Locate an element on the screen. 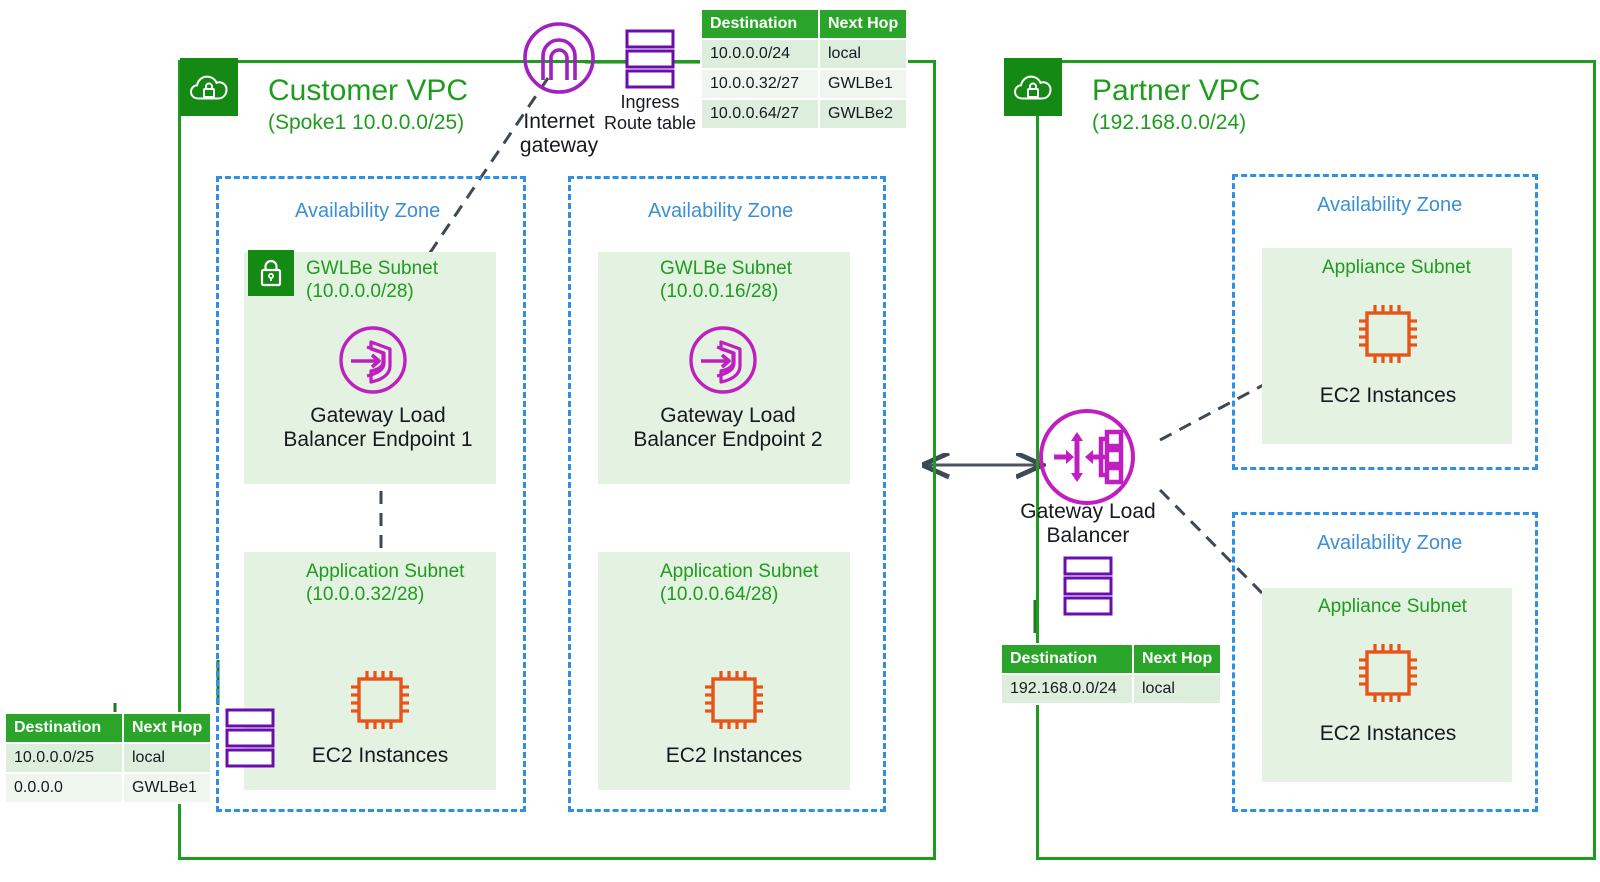 The width and height of the screenshot is (1600, 882). ec2-instances-app1-caption: EC2 Instances is located at coordinates (380, 755).